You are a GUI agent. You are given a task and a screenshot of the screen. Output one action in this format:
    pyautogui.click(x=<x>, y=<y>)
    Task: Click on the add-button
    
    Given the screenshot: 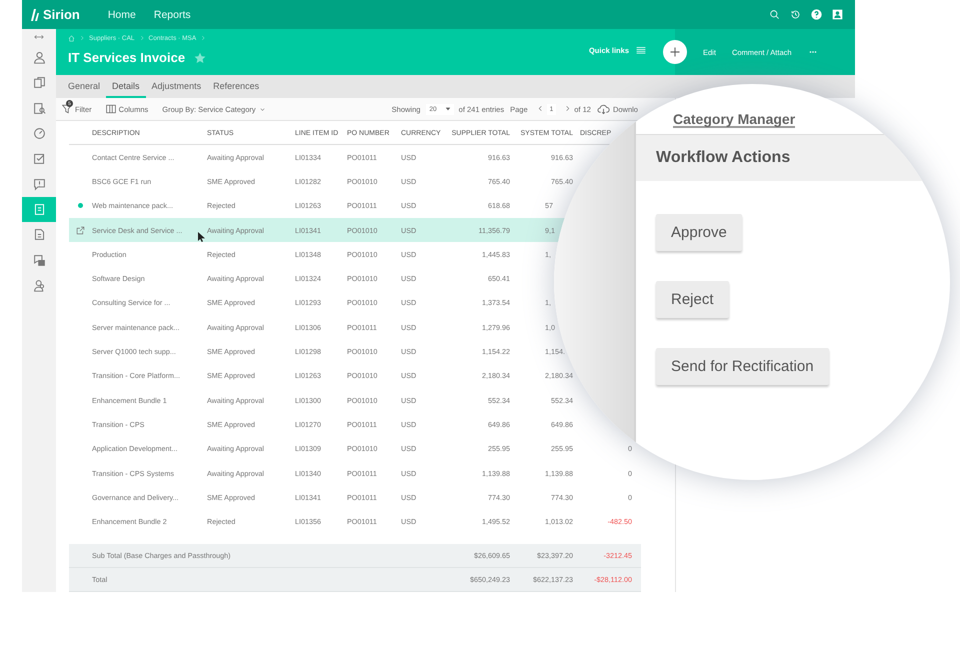 What is the action you would take?
    pyautogui.click(x=675, y=52)
    